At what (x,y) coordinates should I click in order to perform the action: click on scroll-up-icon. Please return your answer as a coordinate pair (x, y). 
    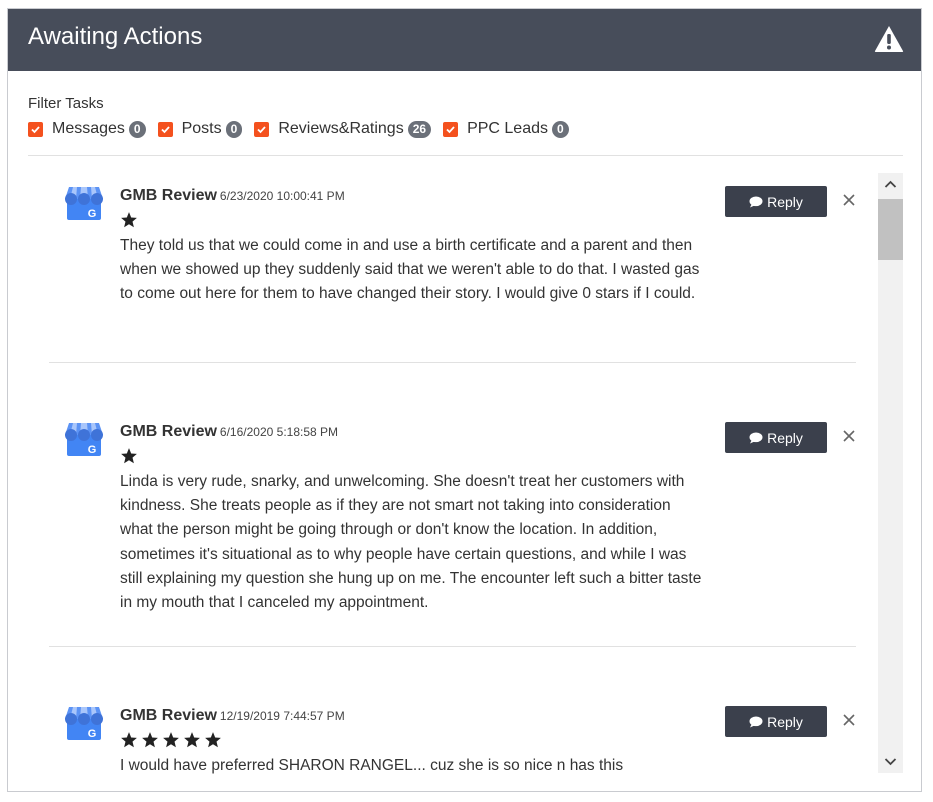
    Looking at the image, I should click on (890, 184).